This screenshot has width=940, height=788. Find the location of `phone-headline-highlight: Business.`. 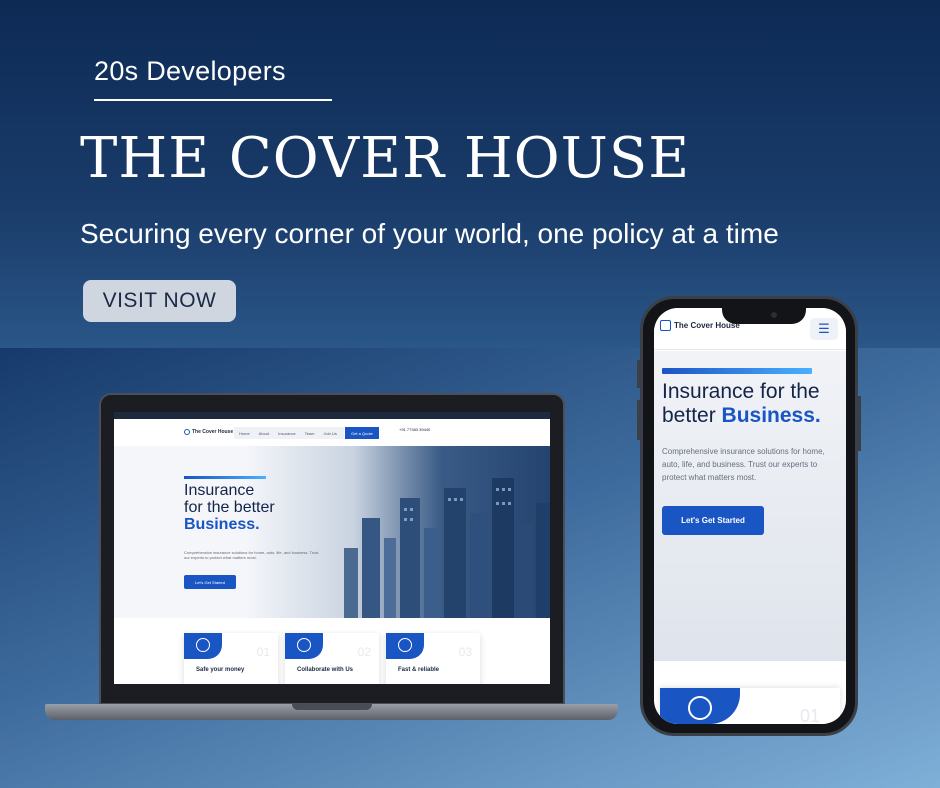

phone-headline-highlight: Business. is located at coordinates (771, 415).